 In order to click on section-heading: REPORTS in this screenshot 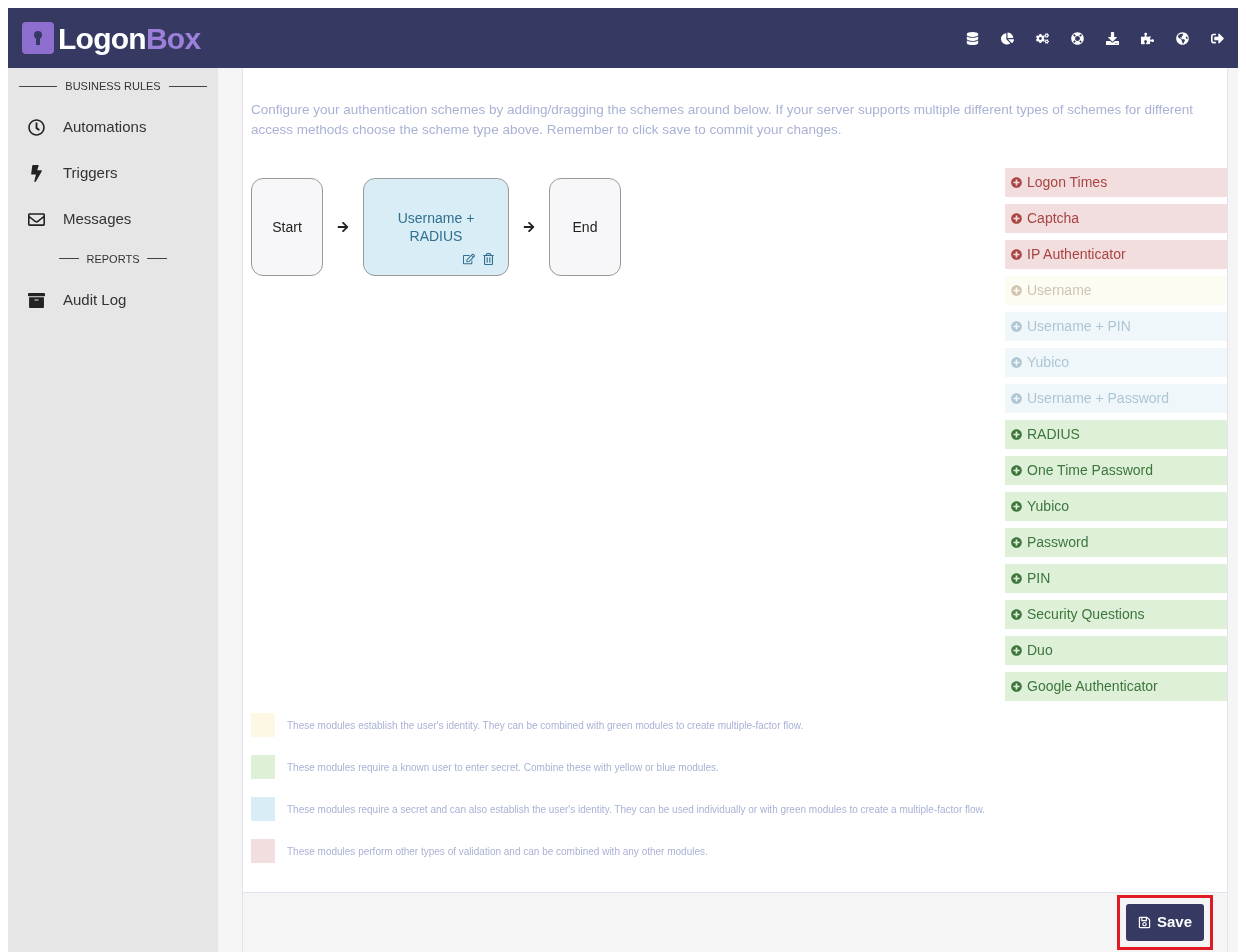, I will do `click(113, 259)`.